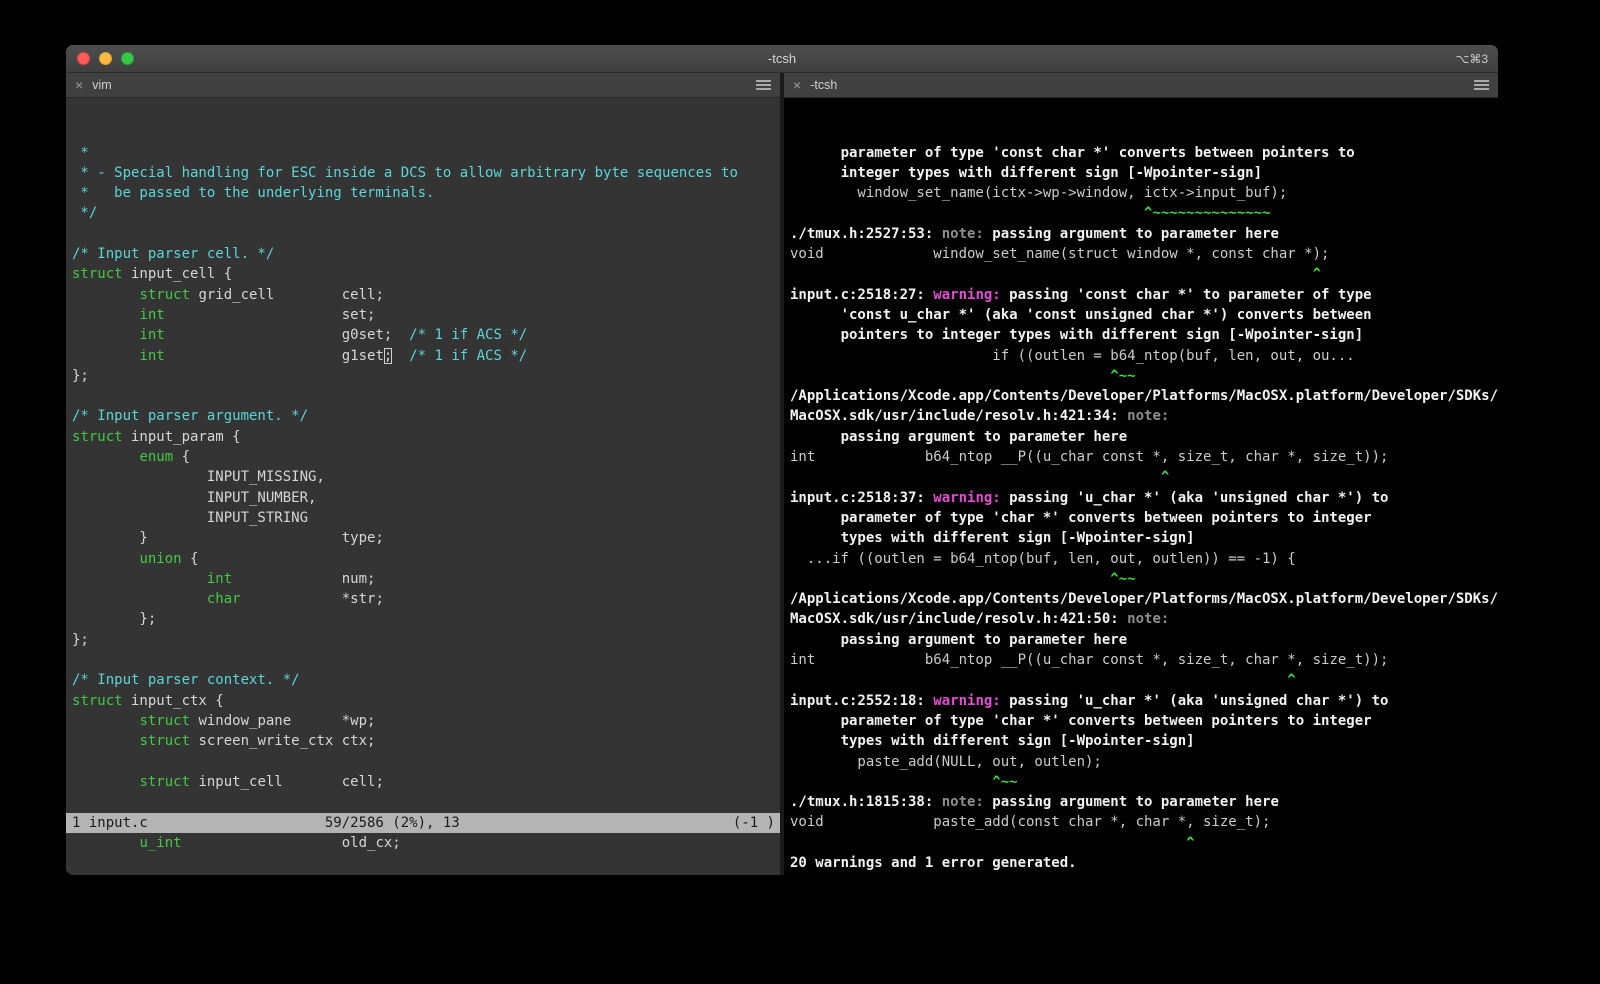  I want to click on text-segment: u_int, so click(160, 842).